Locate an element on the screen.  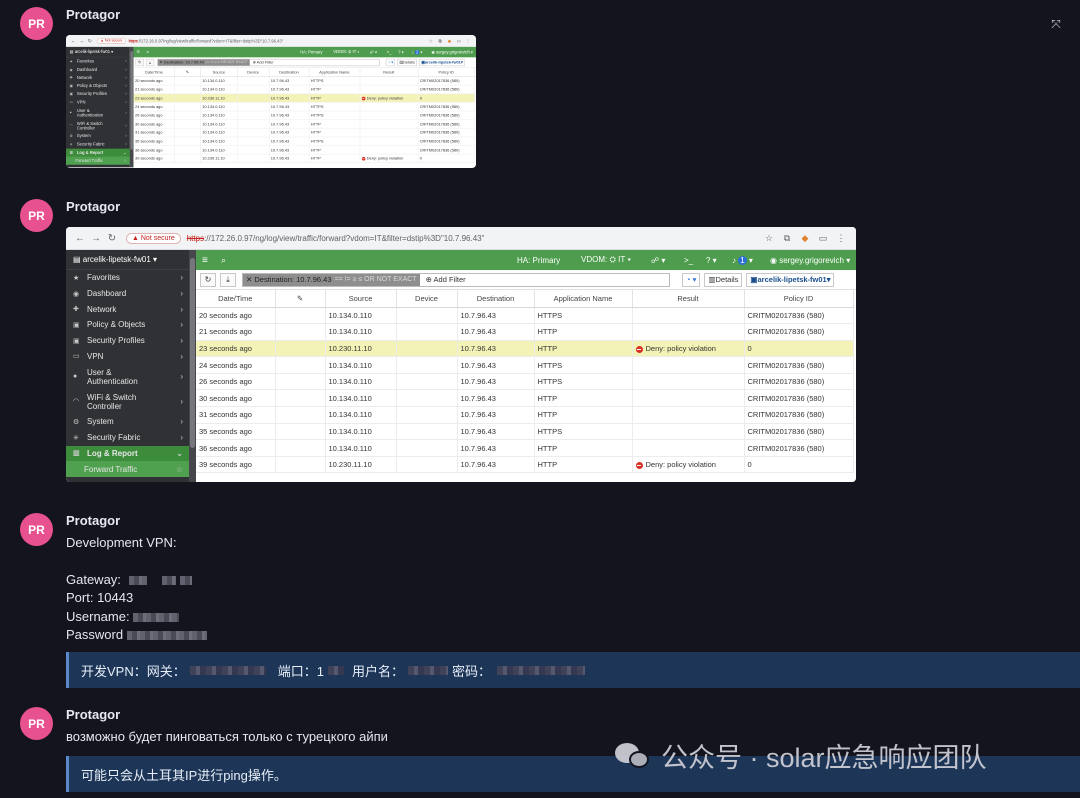
device-select: ▣ arcelik-lipetsk-fw01 ▾ is located at coordinates (790, 279).